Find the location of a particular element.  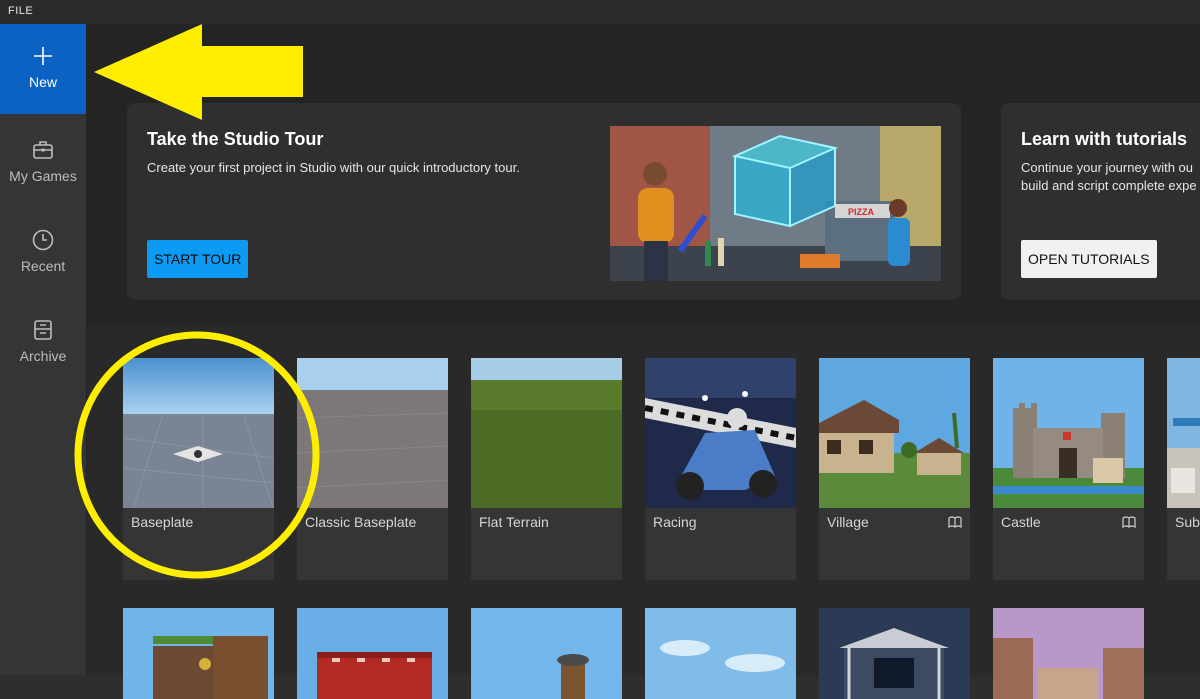

template-tile-flat-terrain: Flat Terrain is located at coordinates (546, 469).